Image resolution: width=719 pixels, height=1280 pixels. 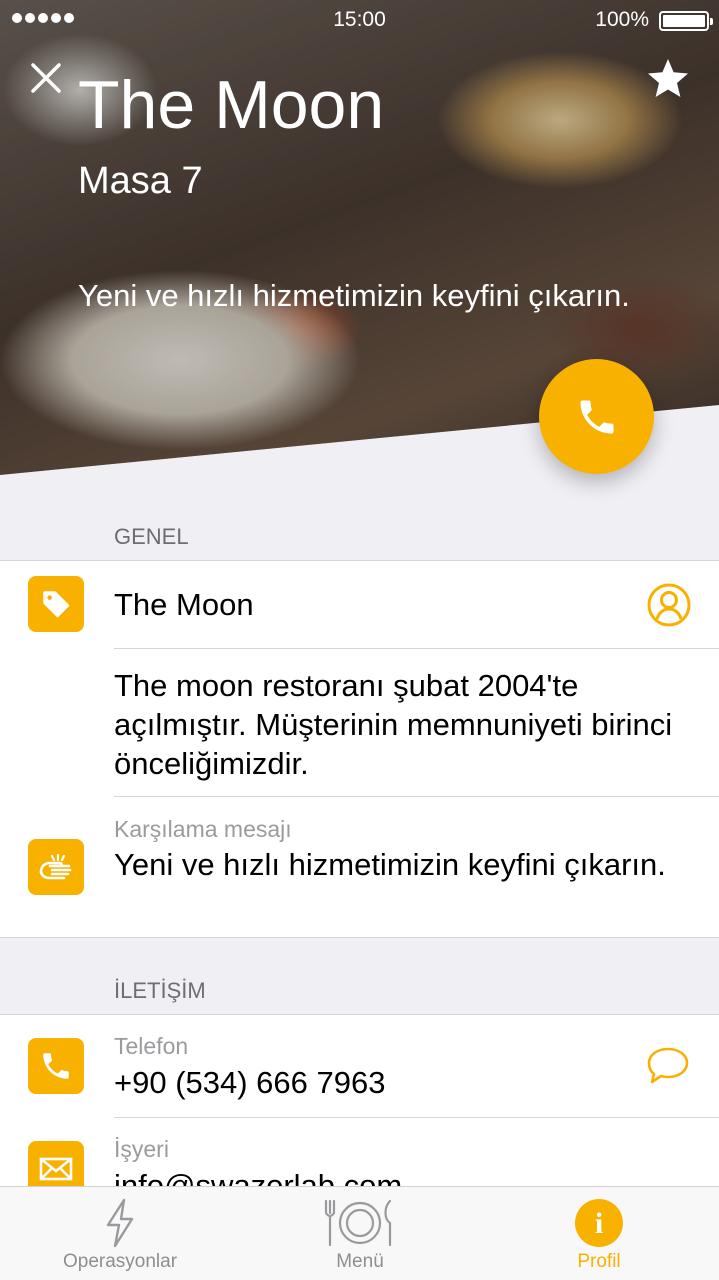 What do you see at coordinates (622, 19) in the screenshot?
I see `battery-percent: 100%` at bounding box center [622, 19].